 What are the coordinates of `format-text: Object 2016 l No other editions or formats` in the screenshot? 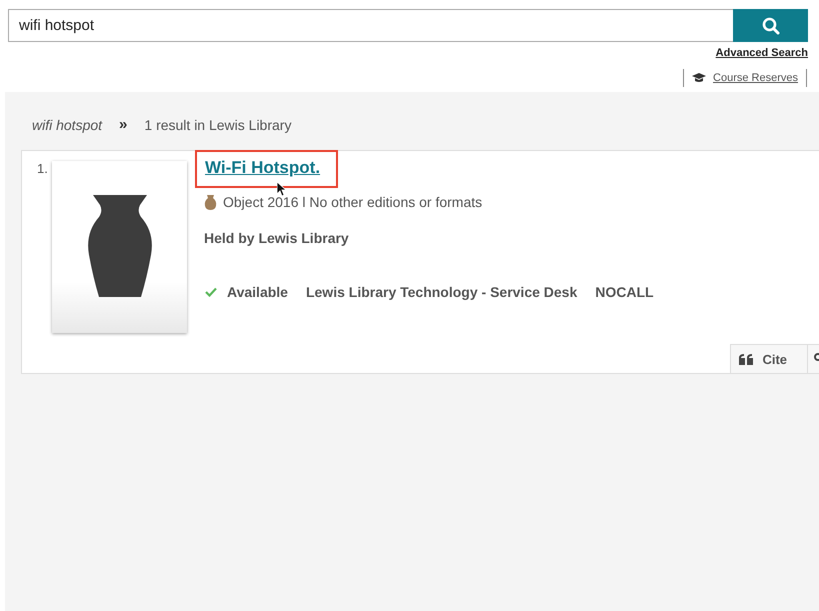 It's located at (352, 202).